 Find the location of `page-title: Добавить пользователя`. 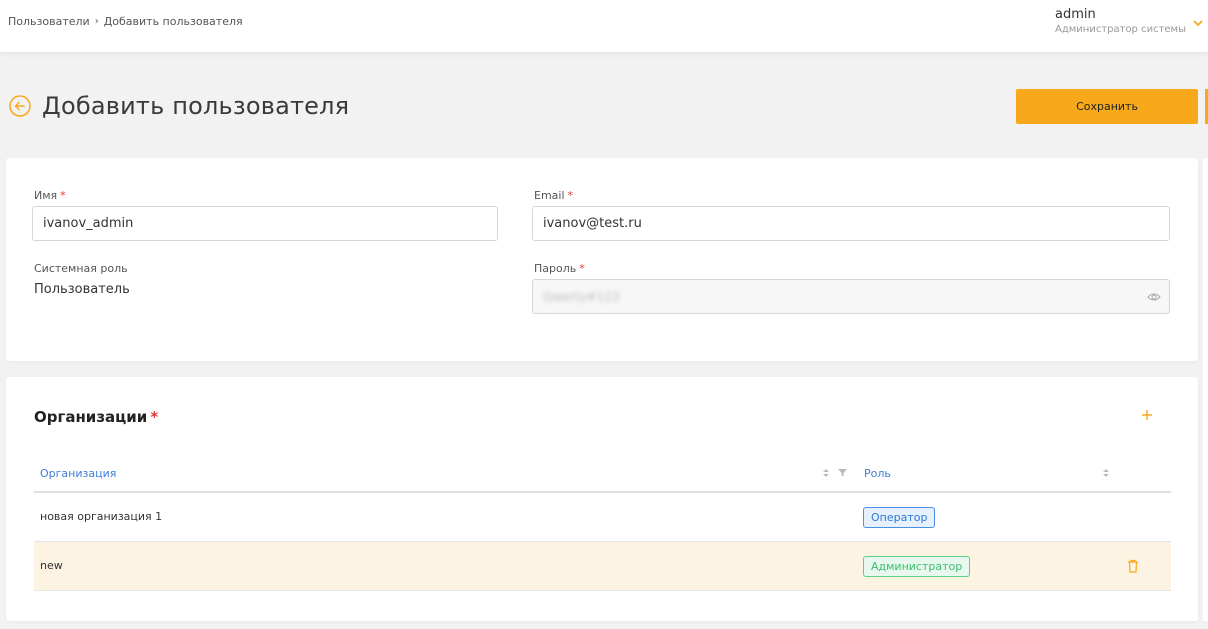

page-title: Добавить пользователя is located at coordinates (196, 106).